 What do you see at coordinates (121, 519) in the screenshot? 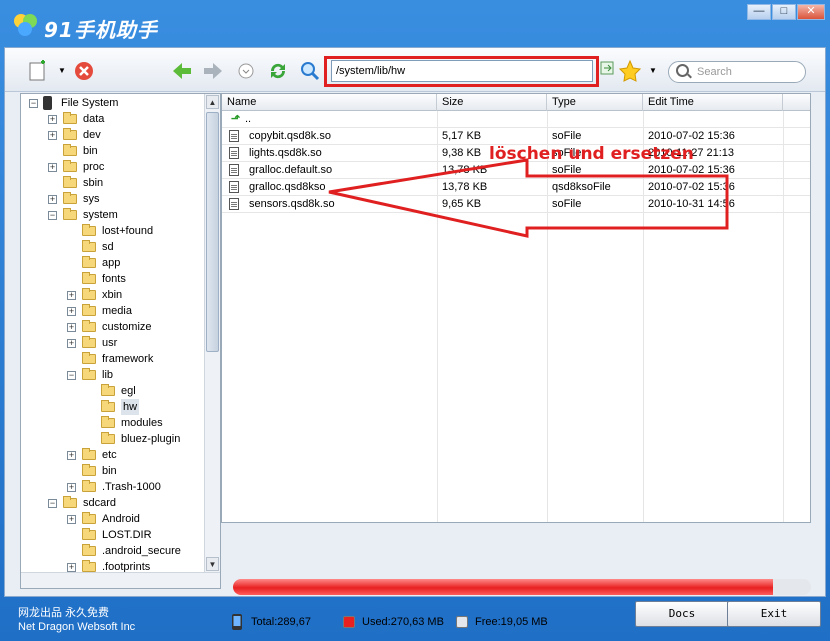
I see `tree-node-label: Android` at bounding box center [121, 519].